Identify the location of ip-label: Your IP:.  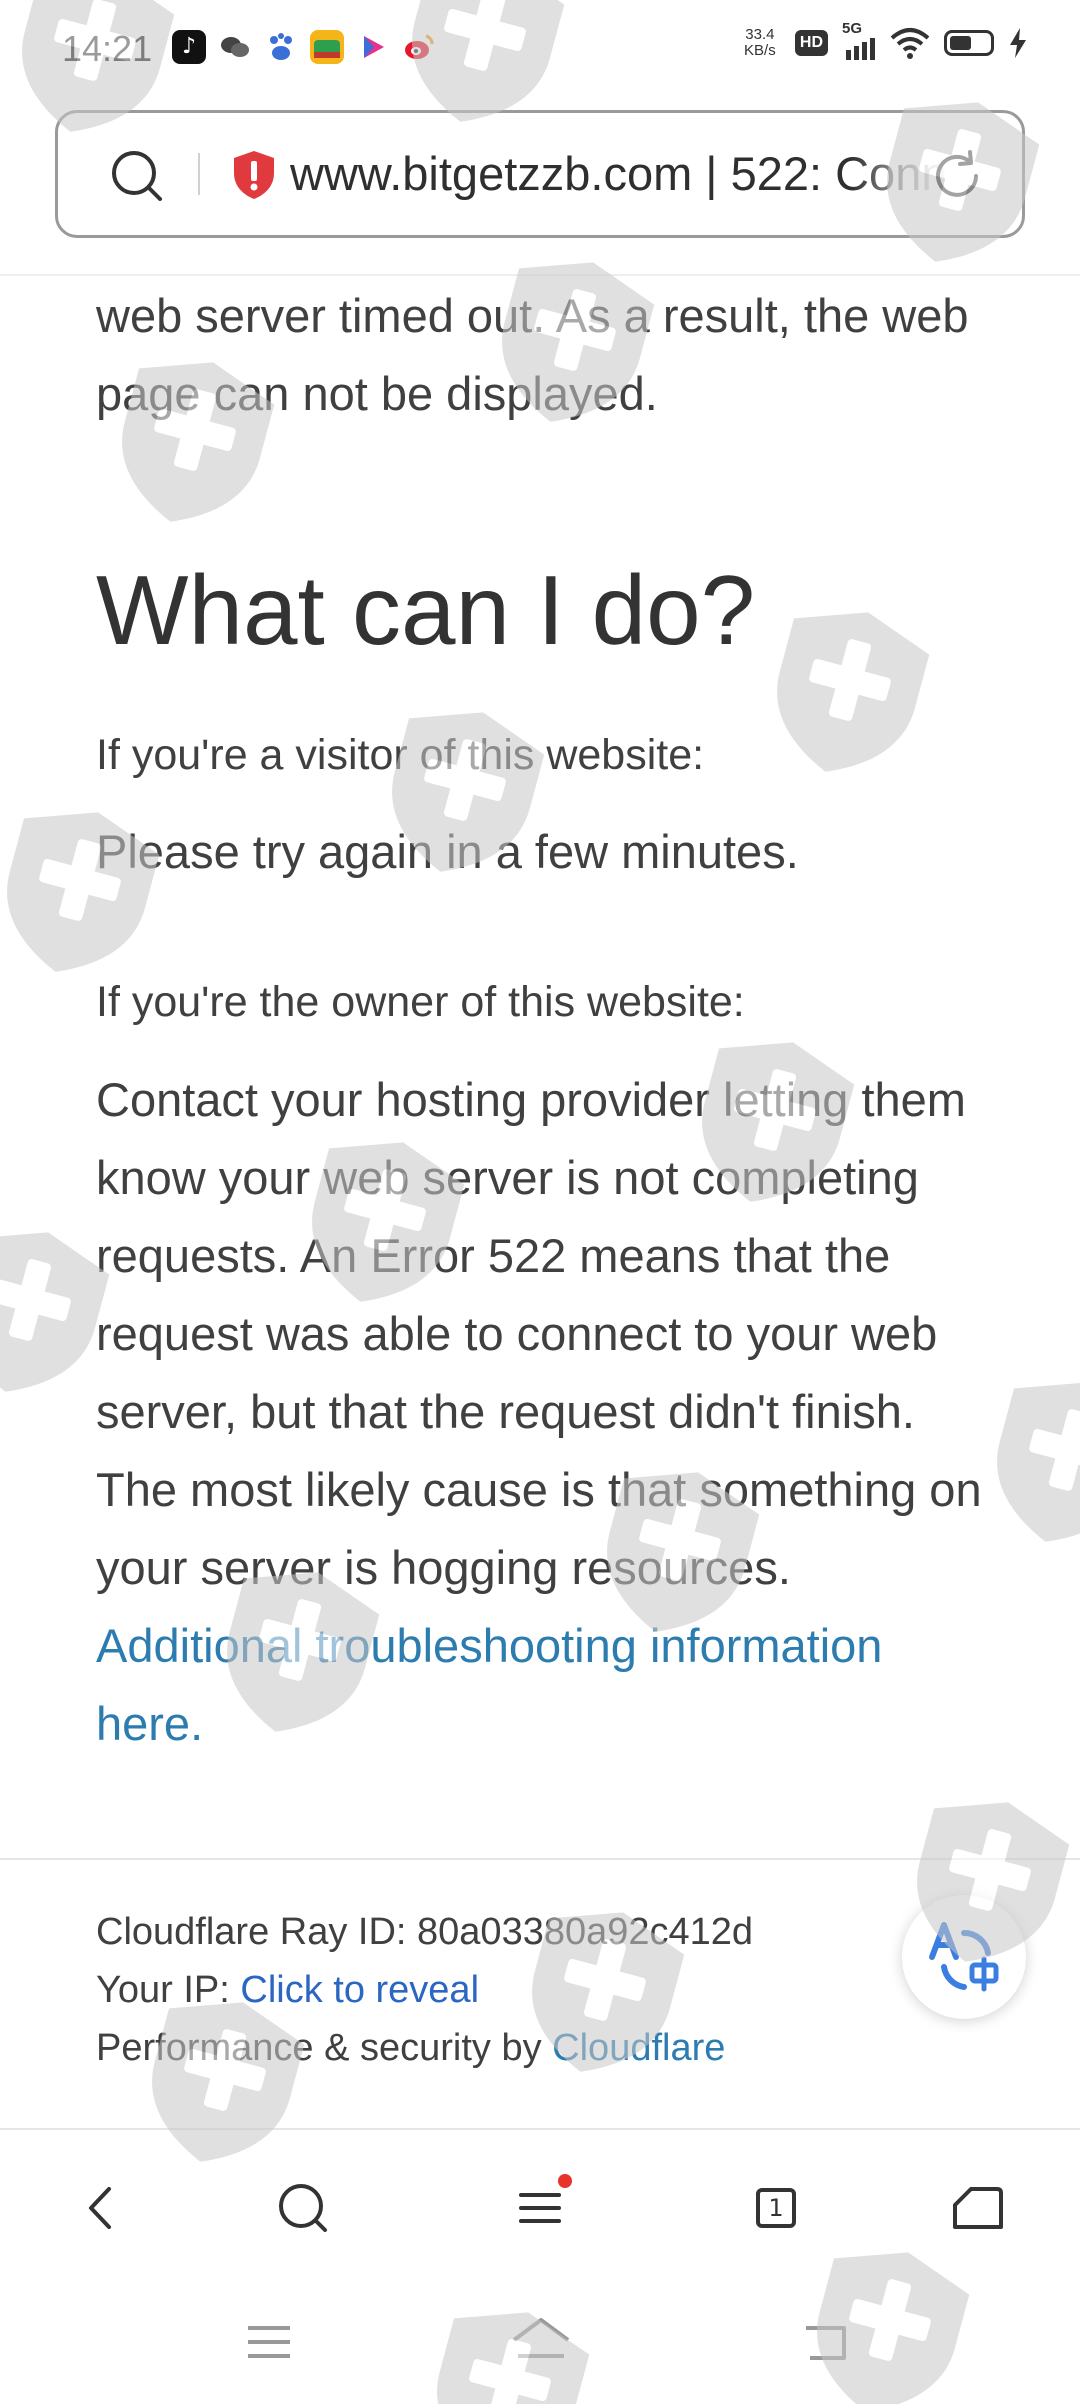
(163, 1990).